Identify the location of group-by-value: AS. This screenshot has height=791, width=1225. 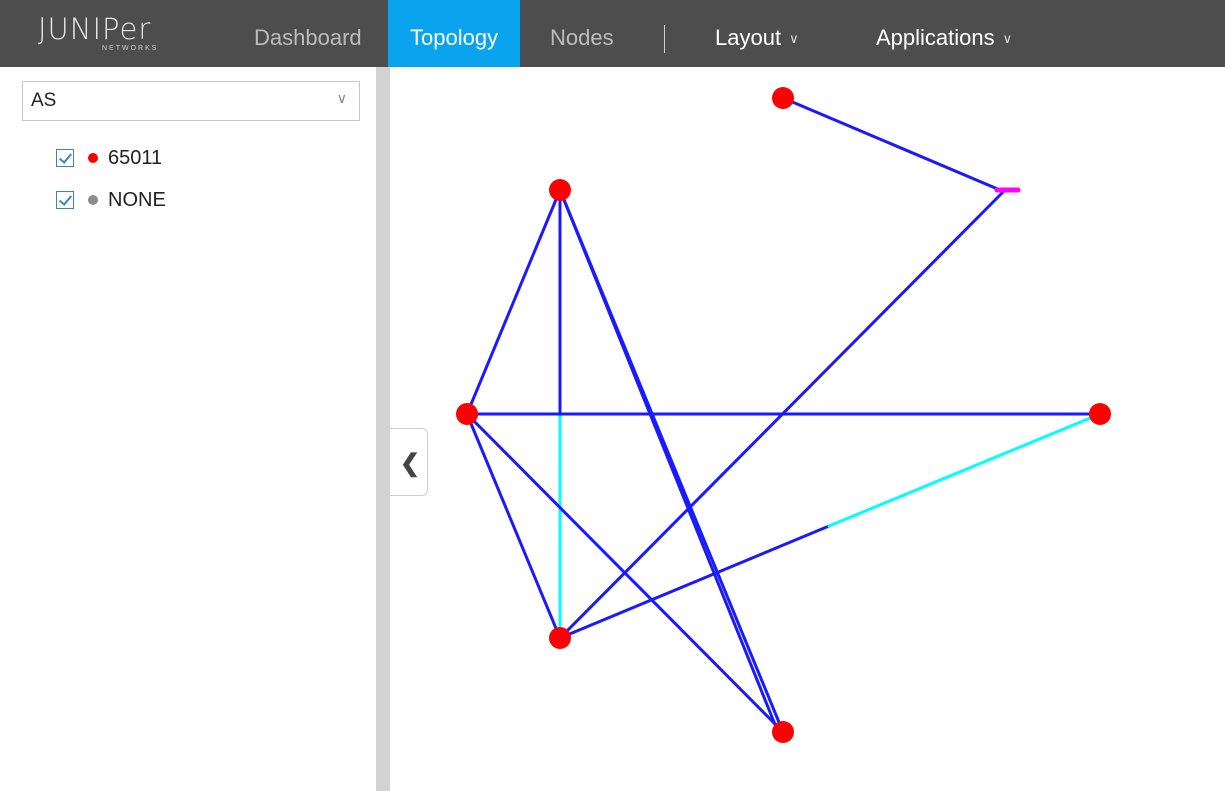
(44, 100).